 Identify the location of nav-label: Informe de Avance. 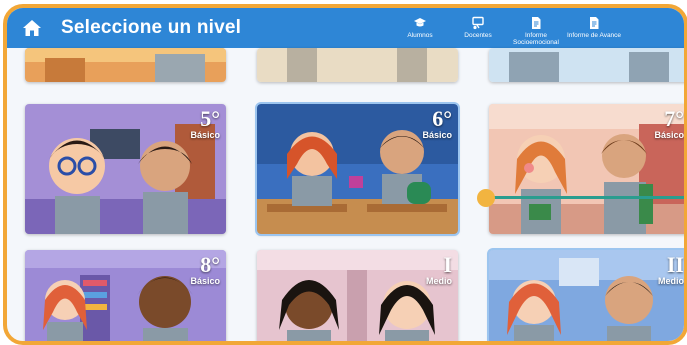
(594, 35).